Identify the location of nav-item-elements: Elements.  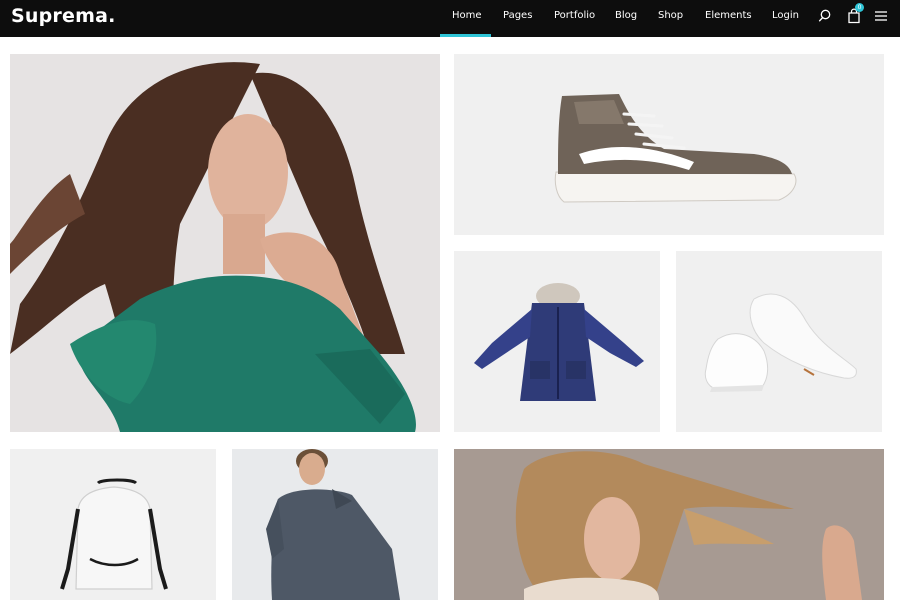
(728, 15).